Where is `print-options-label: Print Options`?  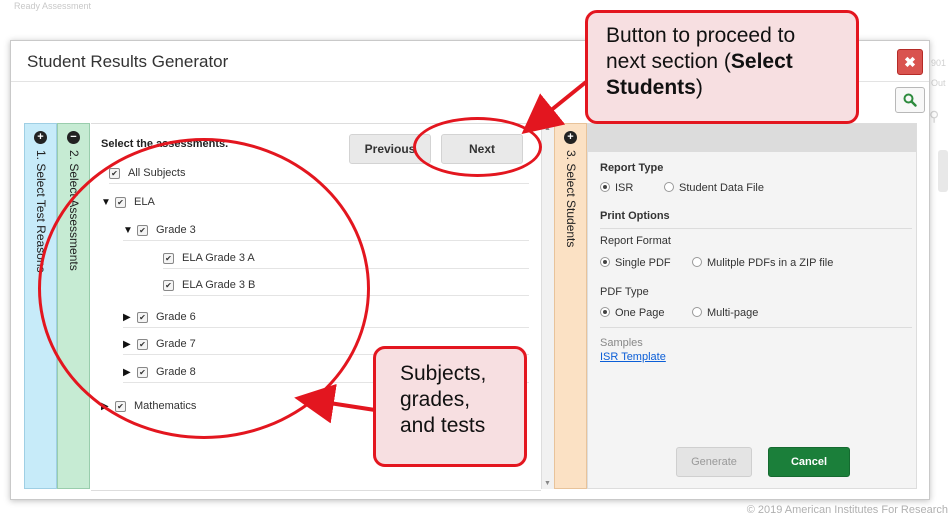
print-options-label: Print Options is located at coordinates (635, 216).